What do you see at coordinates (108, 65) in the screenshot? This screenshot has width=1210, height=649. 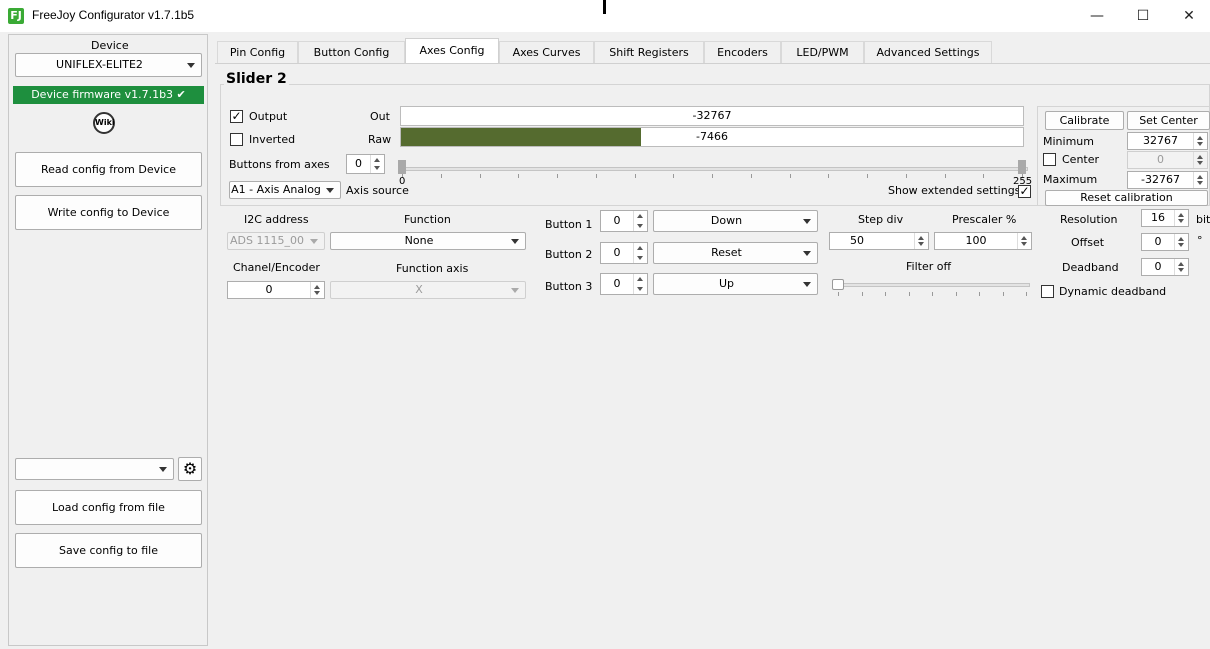 I see `device-select: UNIFLEX-ELITE2` at bounding box center [108, 65].